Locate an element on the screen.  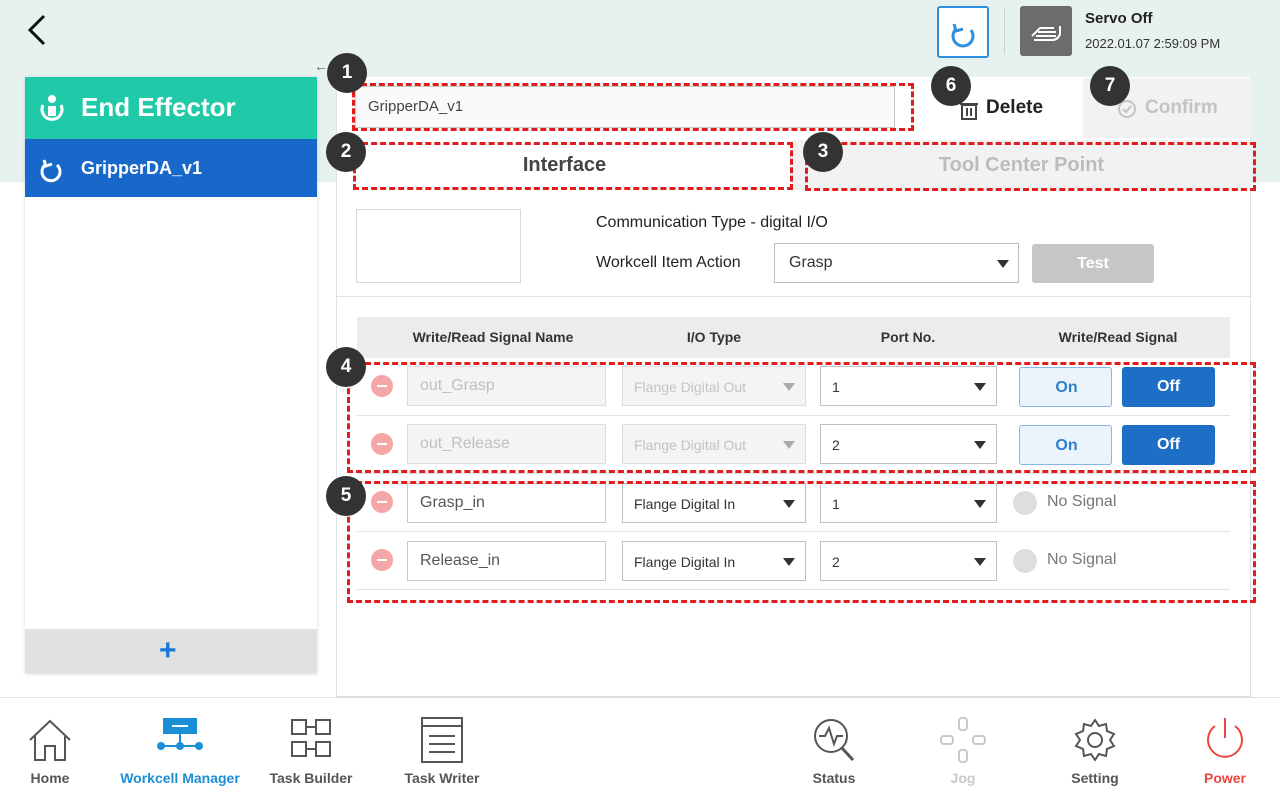
hand-icon is located at coordinates (1046, 33).